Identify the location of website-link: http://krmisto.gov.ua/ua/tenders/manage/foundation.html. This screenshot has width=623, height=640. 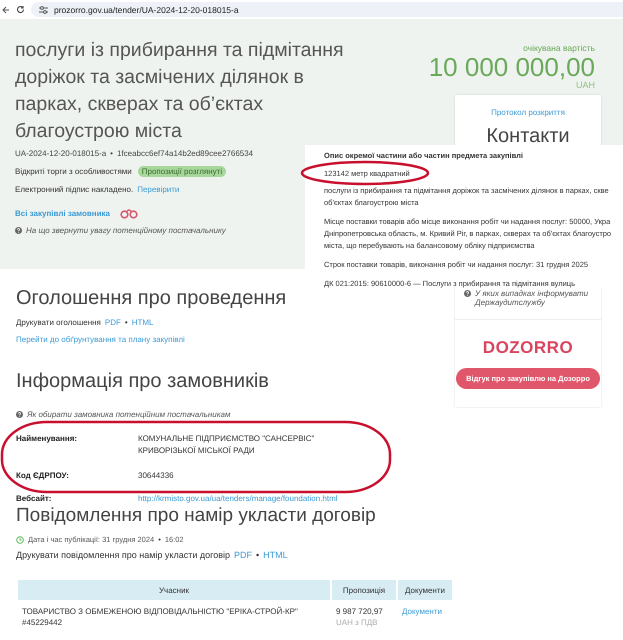
(380, 499).